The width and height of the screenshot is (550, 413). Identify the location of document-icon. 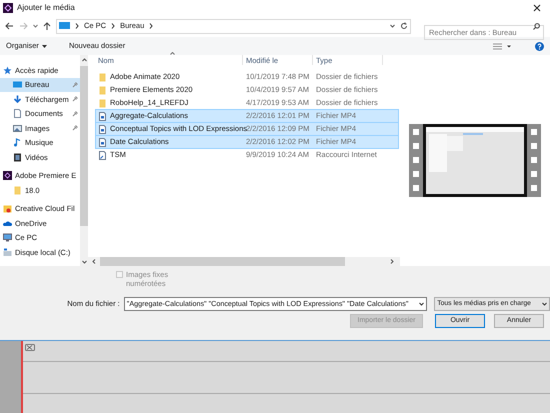
(17, 113).